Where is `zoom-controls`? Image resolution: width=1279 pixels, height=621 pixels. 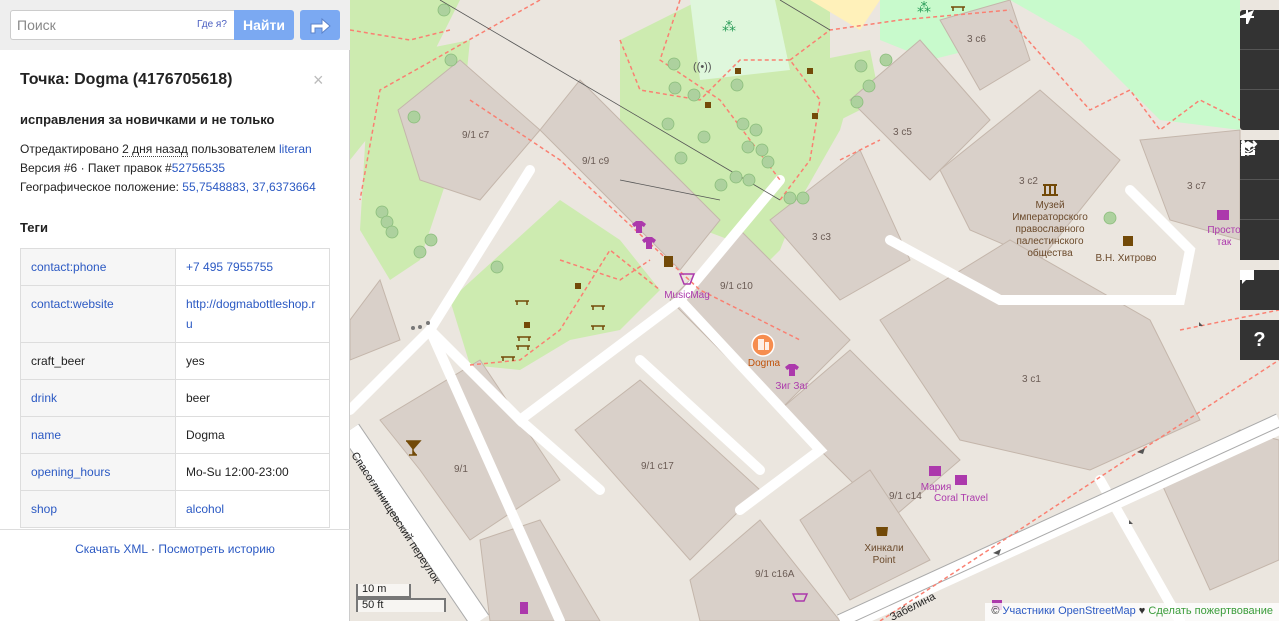 zoom-controls is located at coordinates (1259, 70).